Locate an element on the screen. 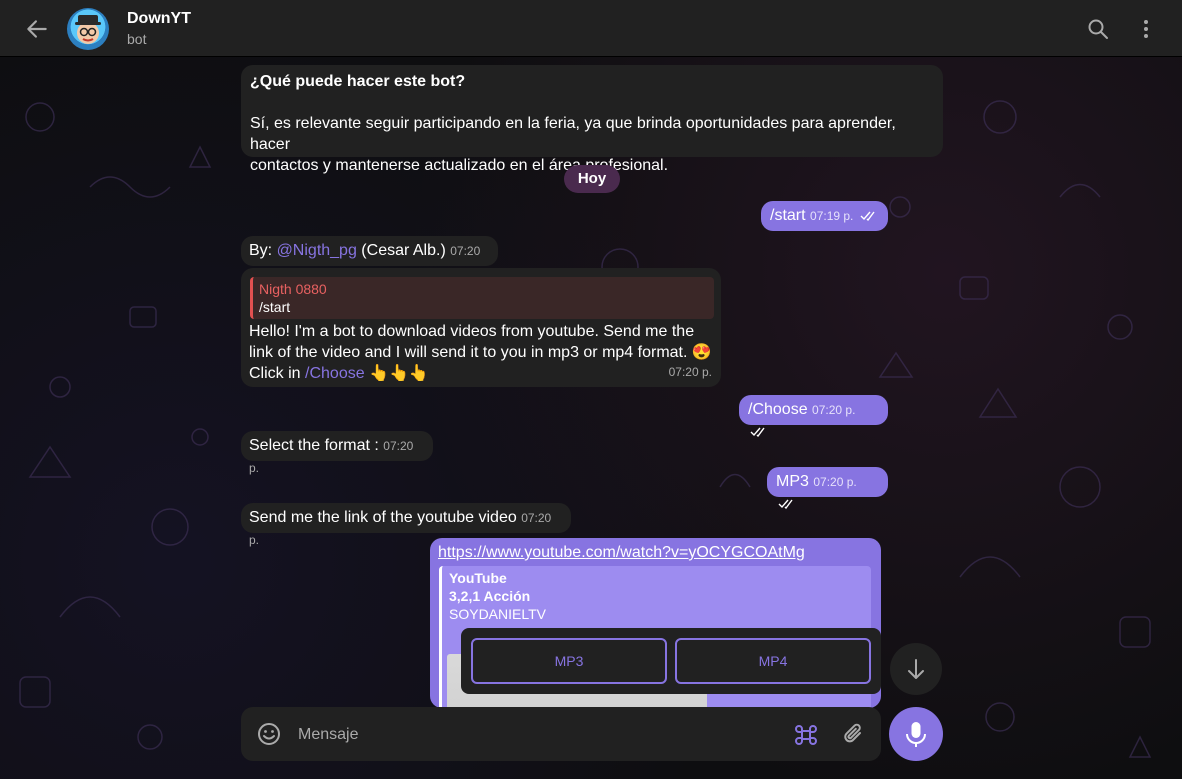  scroll-down-button is located at coordinates (916, 669).